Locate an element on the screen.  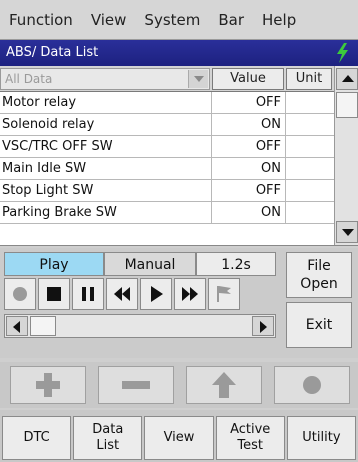
plus-icon is located at coordinates (48, 385).